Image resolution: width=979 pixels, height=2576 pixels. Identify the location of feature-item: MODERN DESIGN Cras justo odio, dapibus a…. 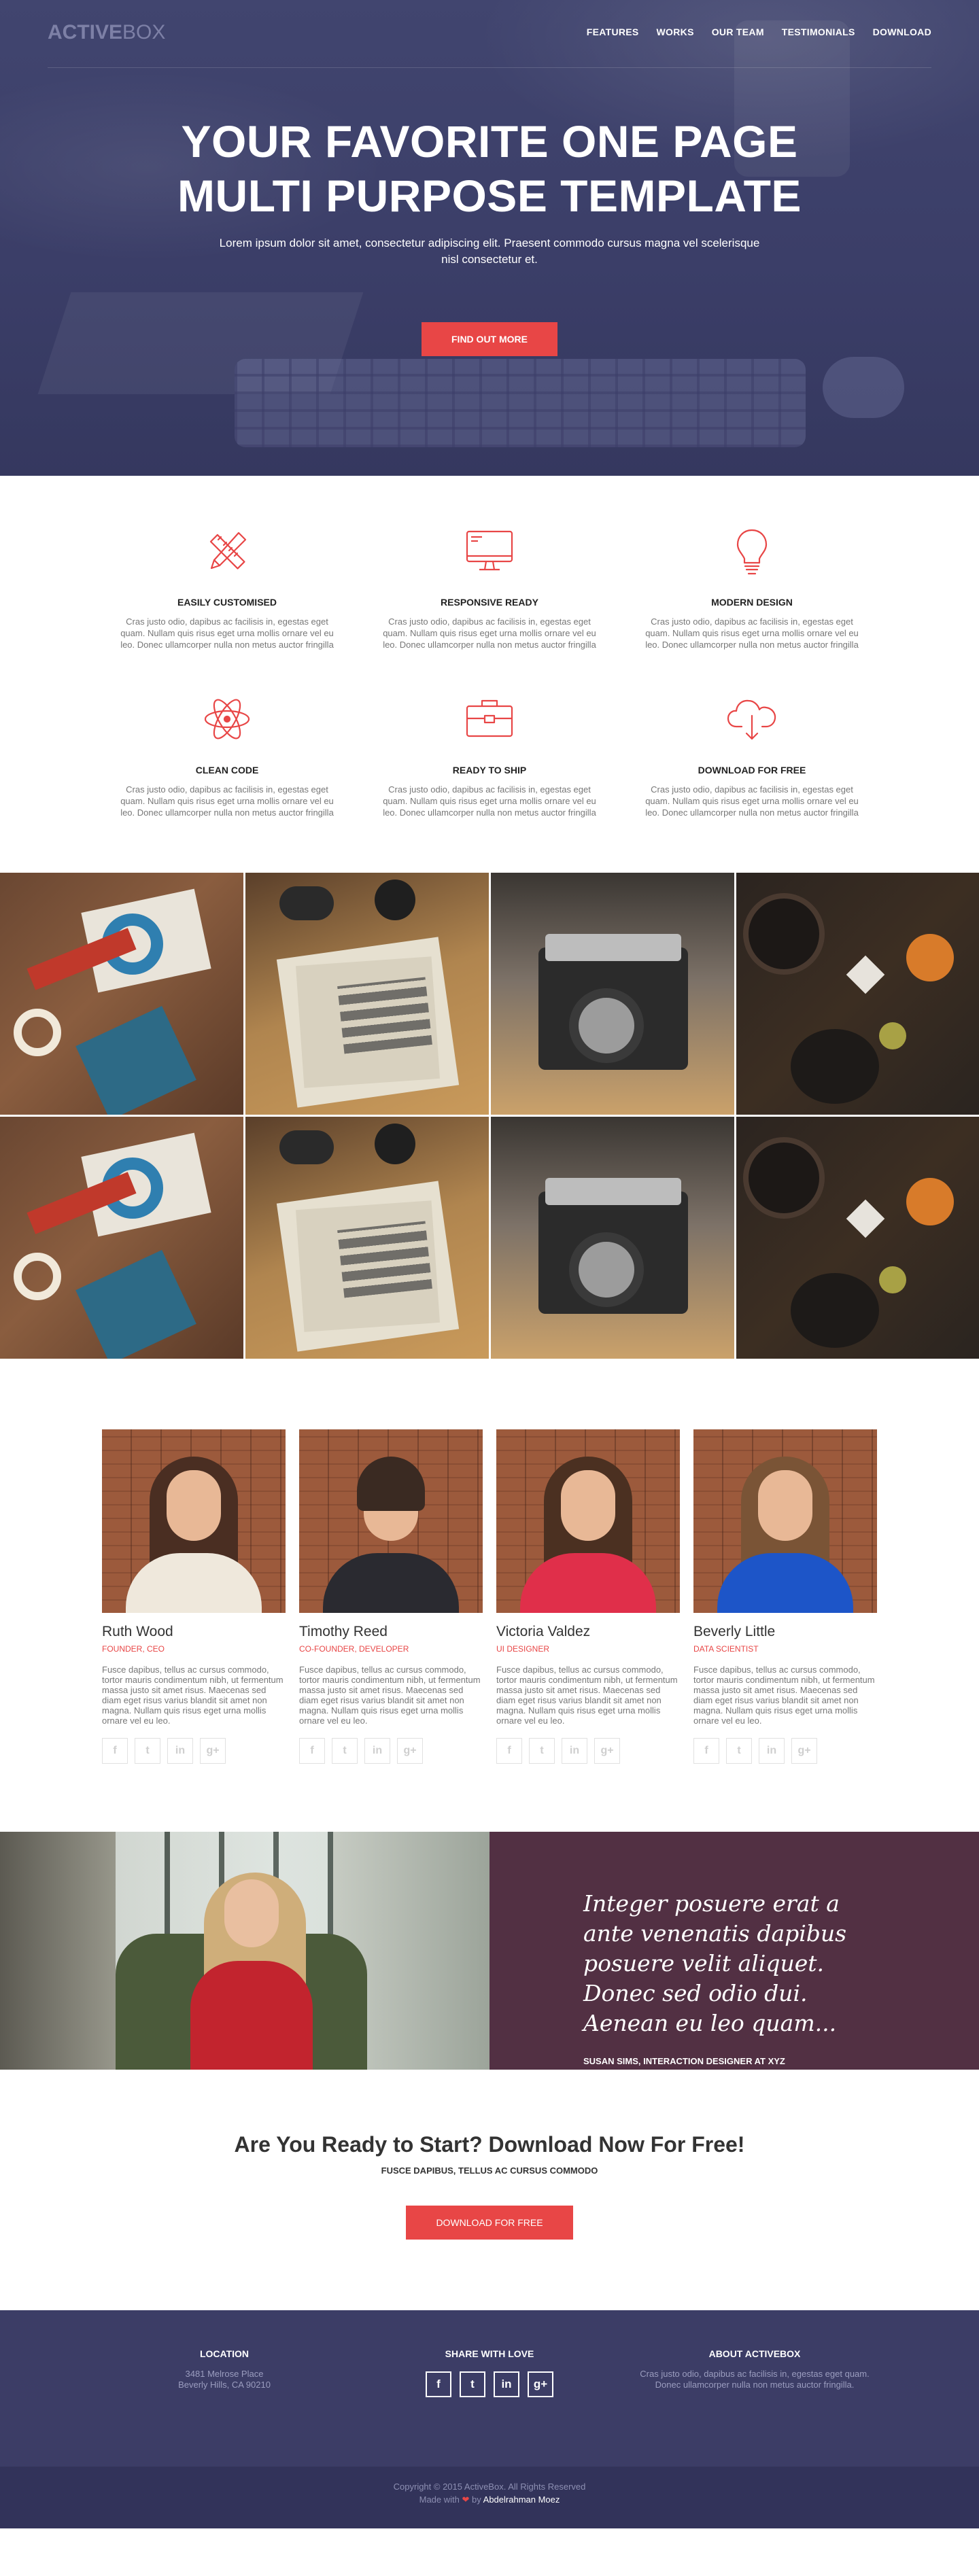
(752, 586).